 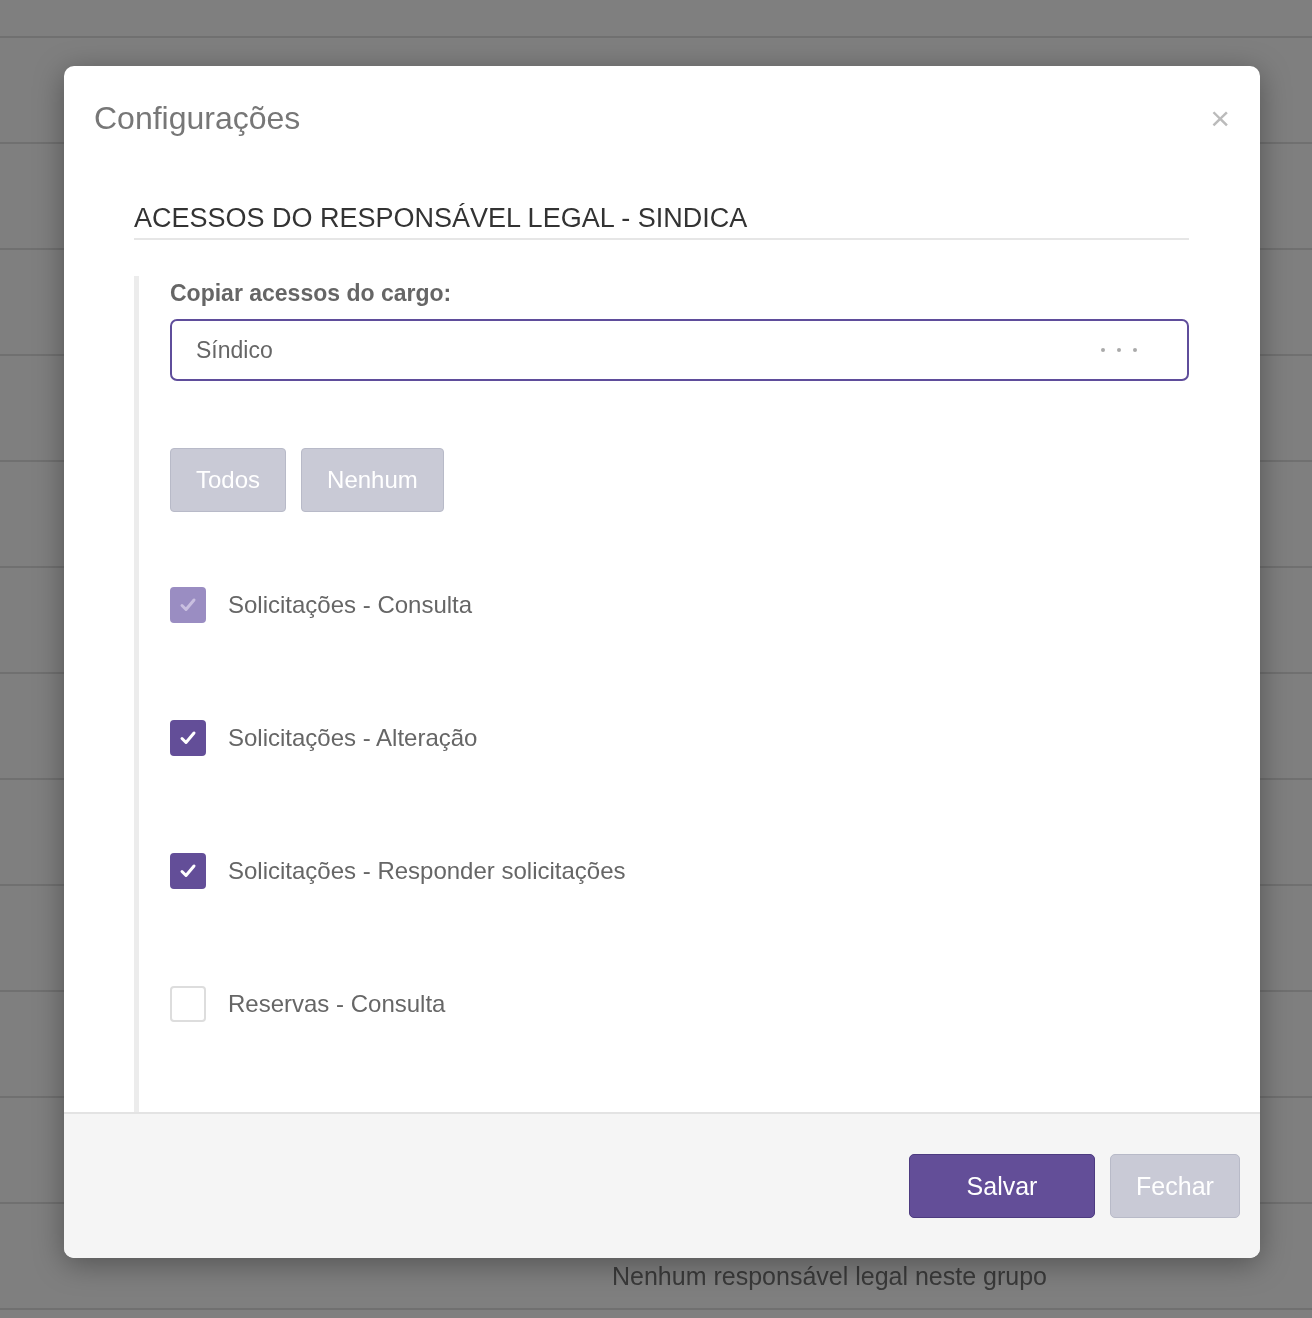 What do you see at coordinates (1002, 1186) in the screenshot?
I see `save-button: Salvar` at bounding box center [1002, 1186].